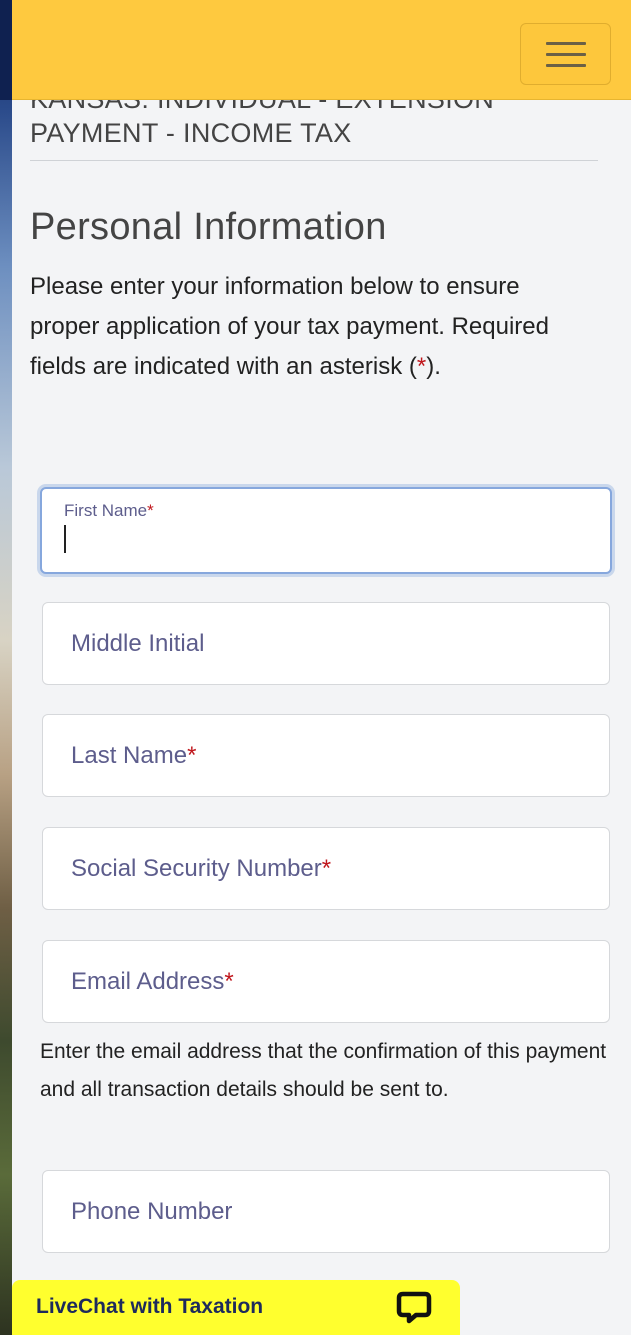  I want to click on phone-placeholder: Phone Number, so click(152, 1211).